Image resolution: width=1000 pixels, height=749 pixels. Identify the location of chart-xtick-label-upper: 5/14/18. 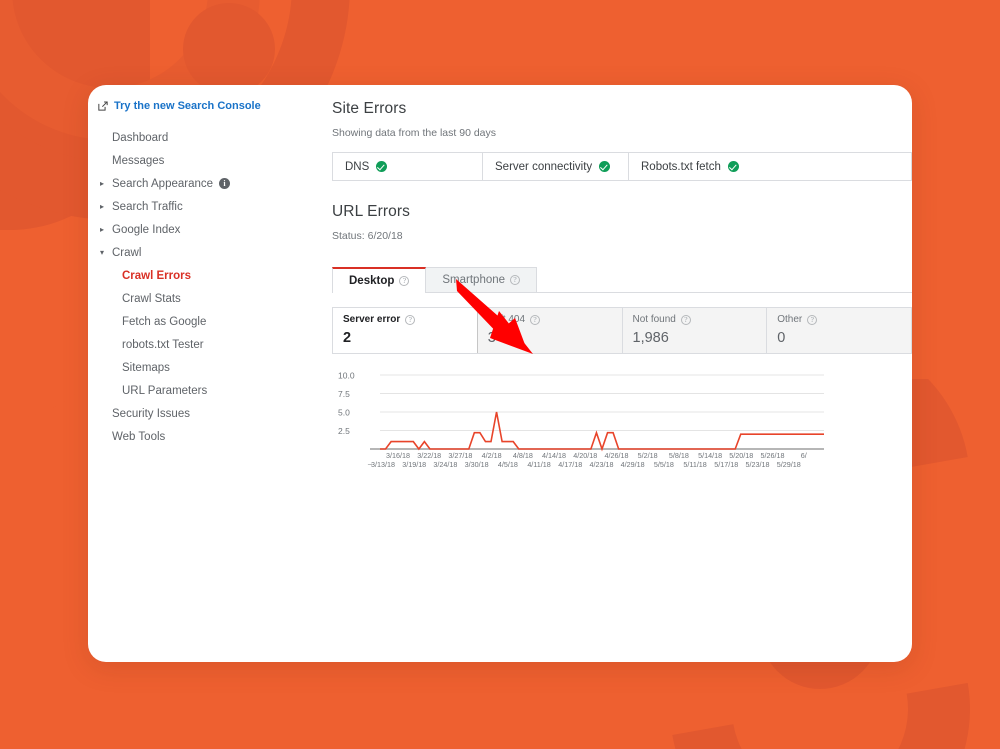
(710, 455).